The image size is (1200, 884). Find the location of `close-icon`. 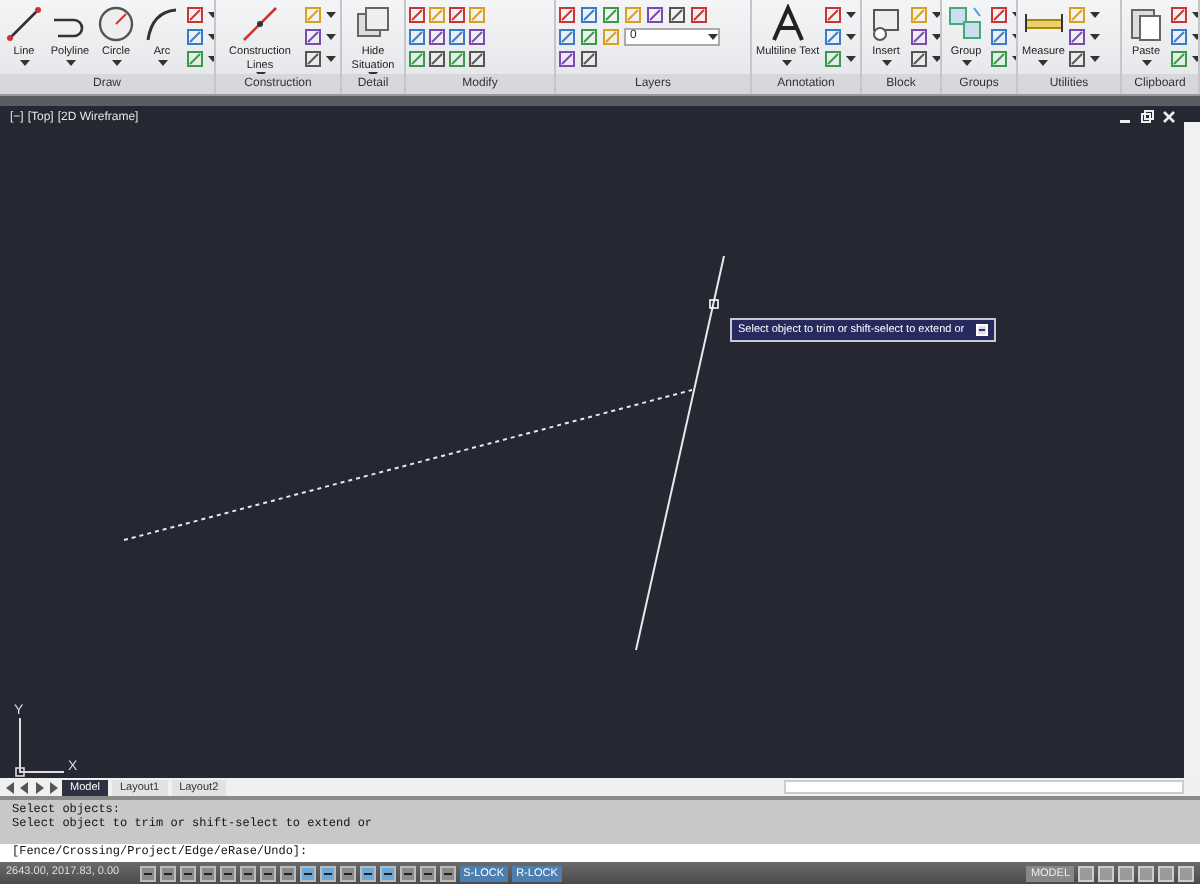

close-icon is located at coordinates (1169, 117).